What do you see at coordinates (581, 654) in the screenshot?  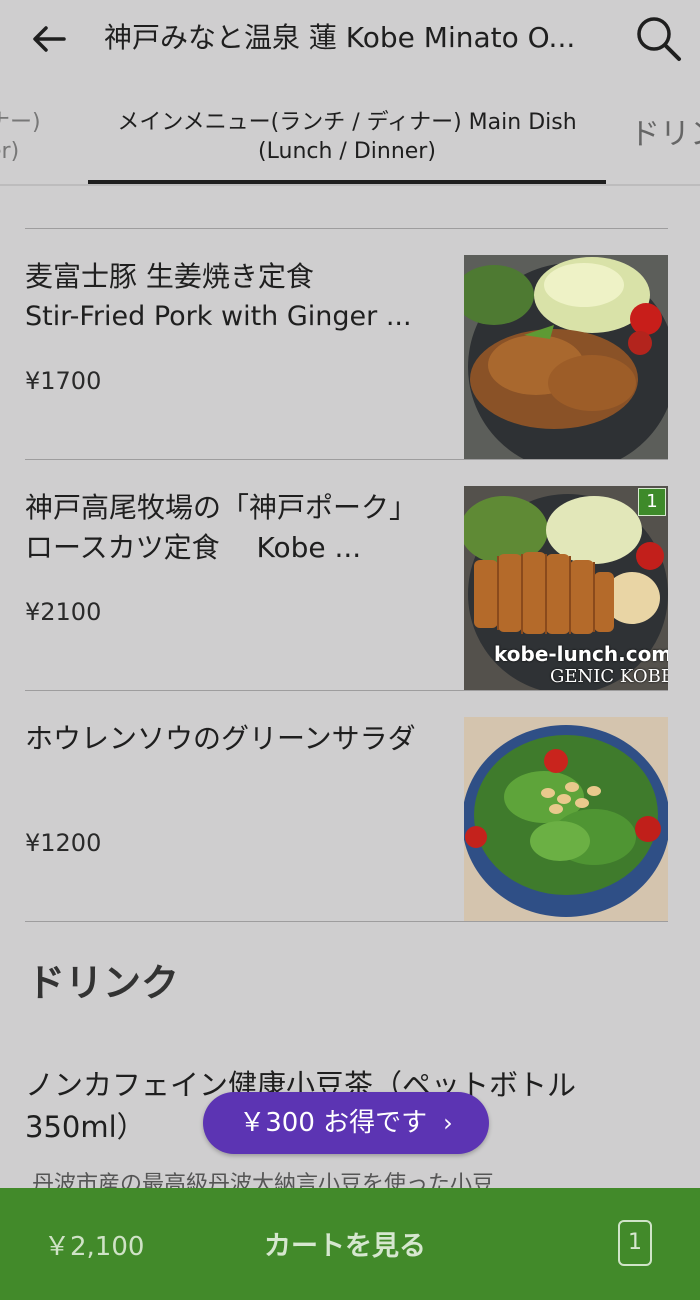 I see `watermark-text: kobe-lunch.com` at bounding box center [581, 654].